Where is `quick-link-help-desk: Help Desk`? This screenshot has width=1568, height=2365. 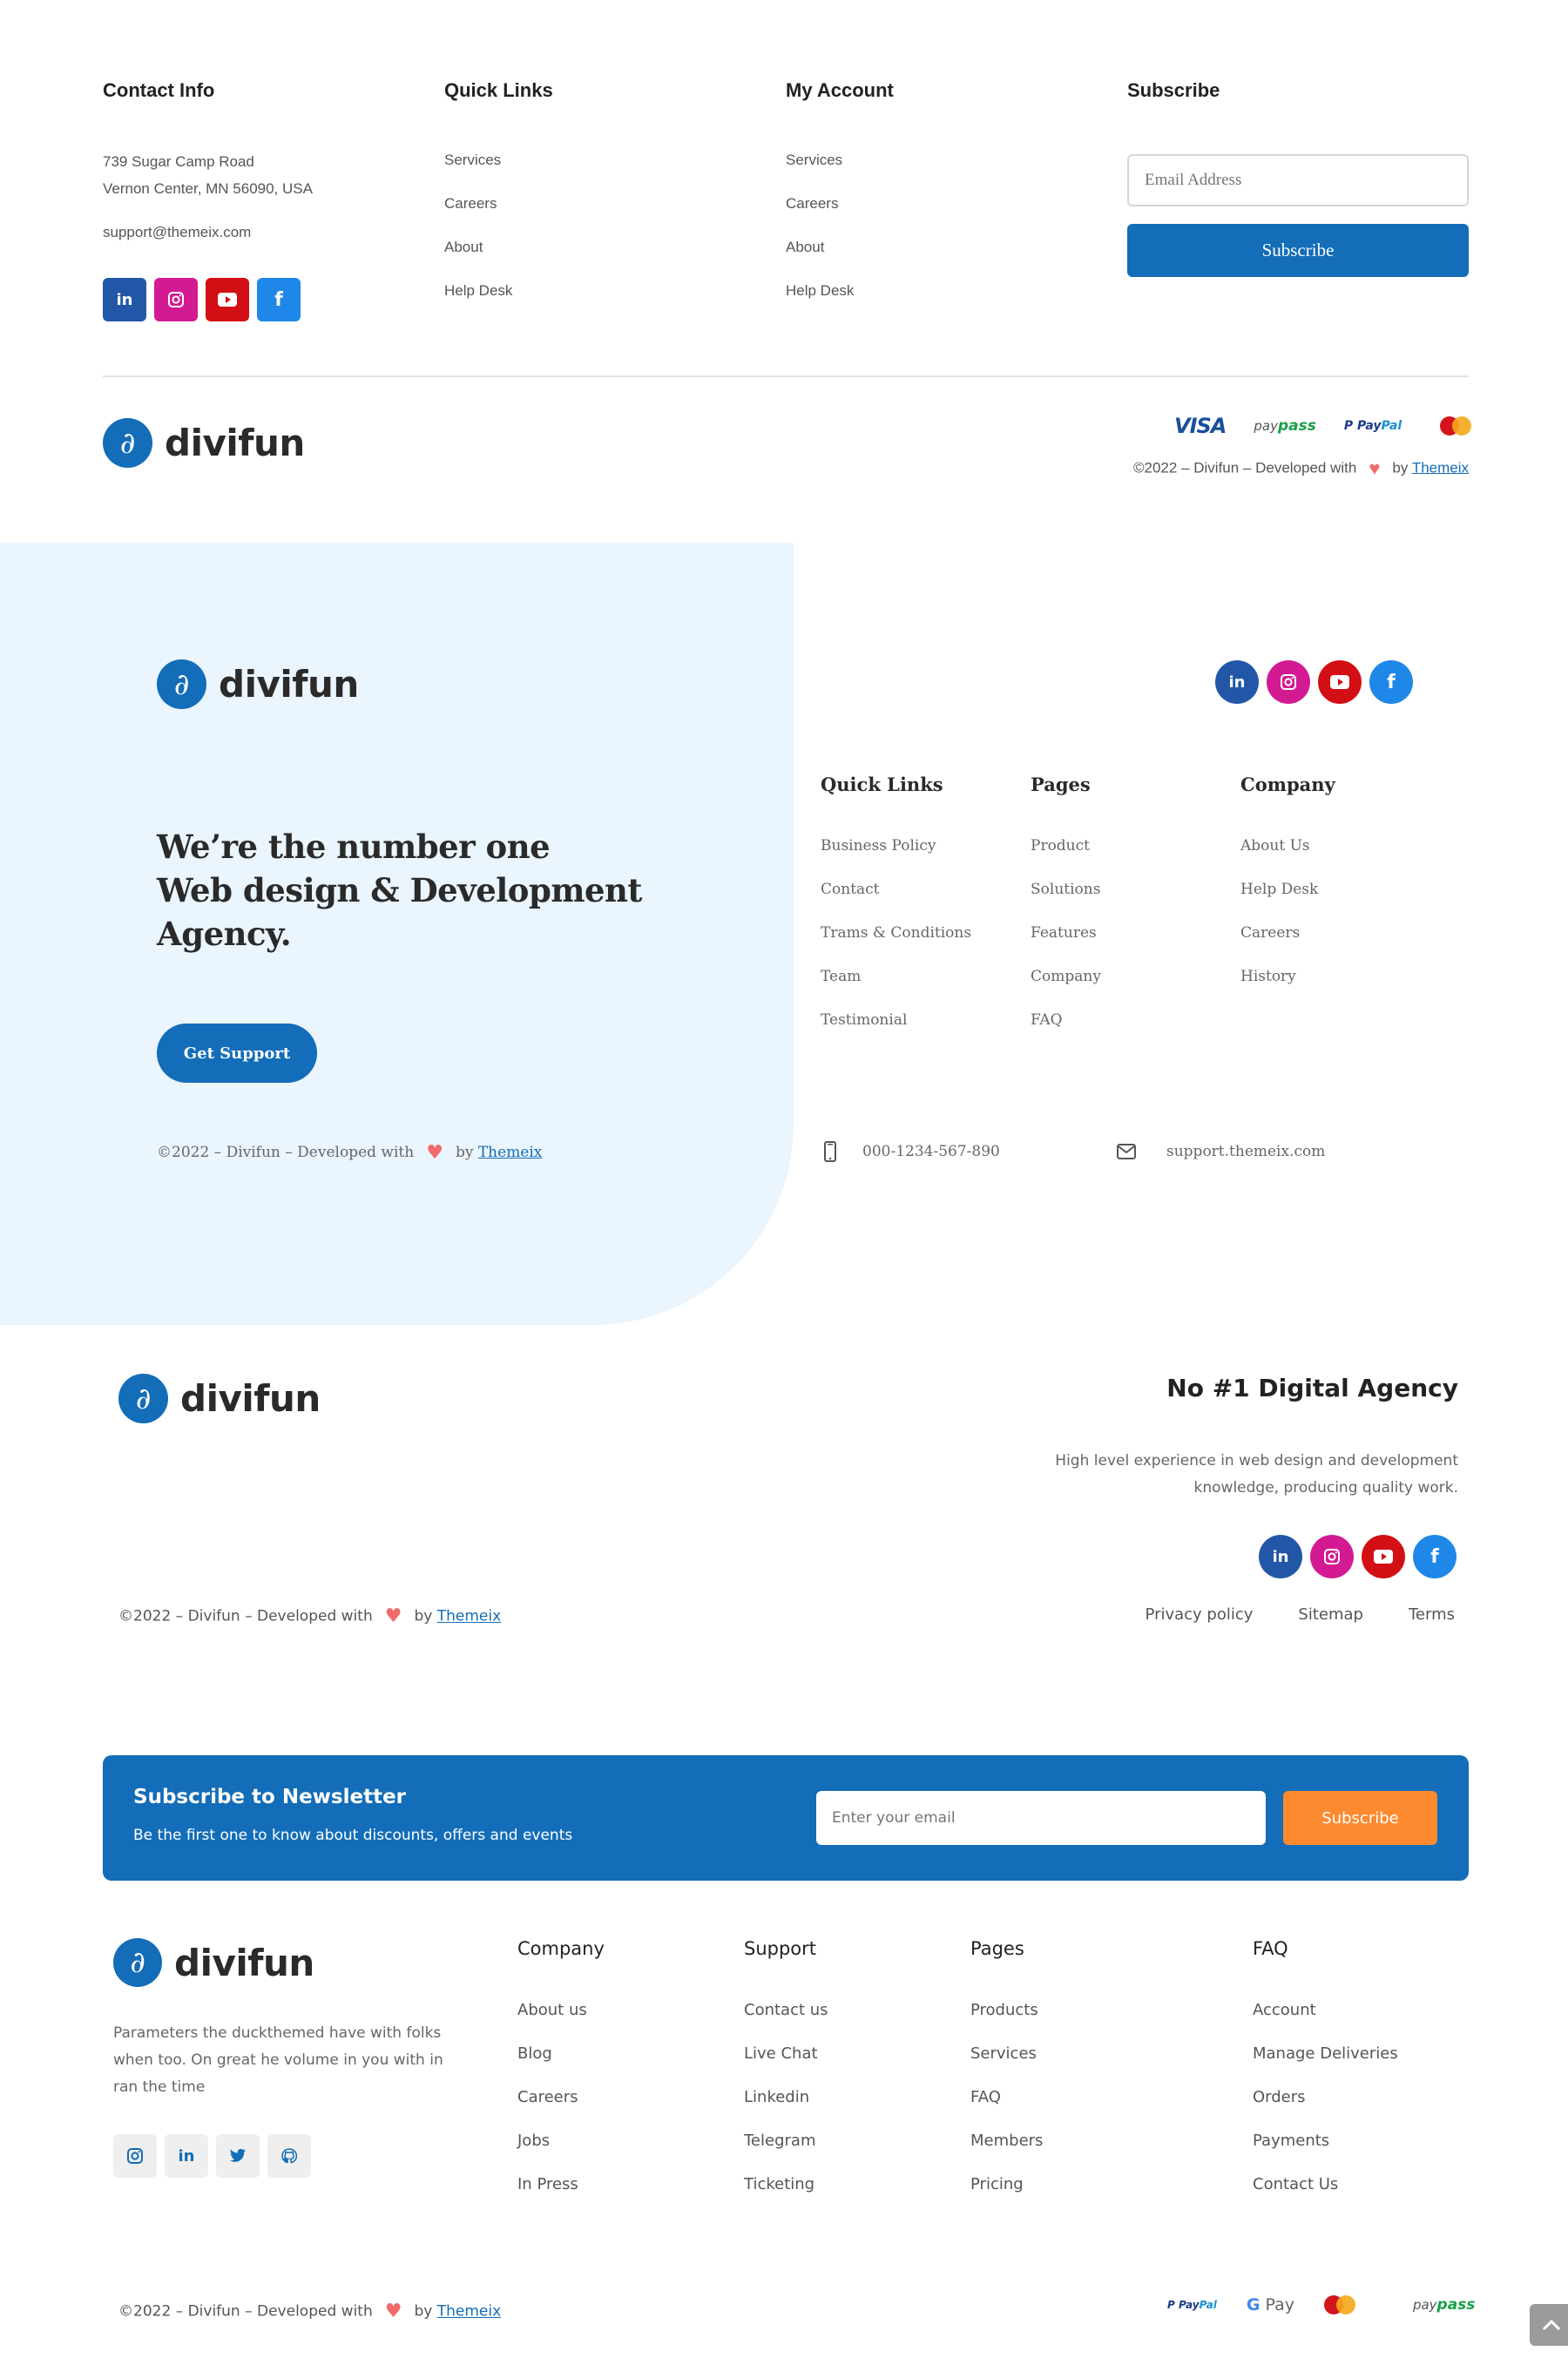
quick-link-help-desk: Help Desk is located at coordinates (478, 304).